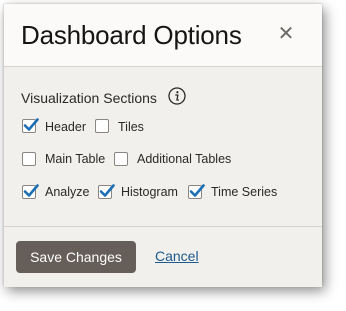  I want to click on checkbox-analyze, so click(30, 191).